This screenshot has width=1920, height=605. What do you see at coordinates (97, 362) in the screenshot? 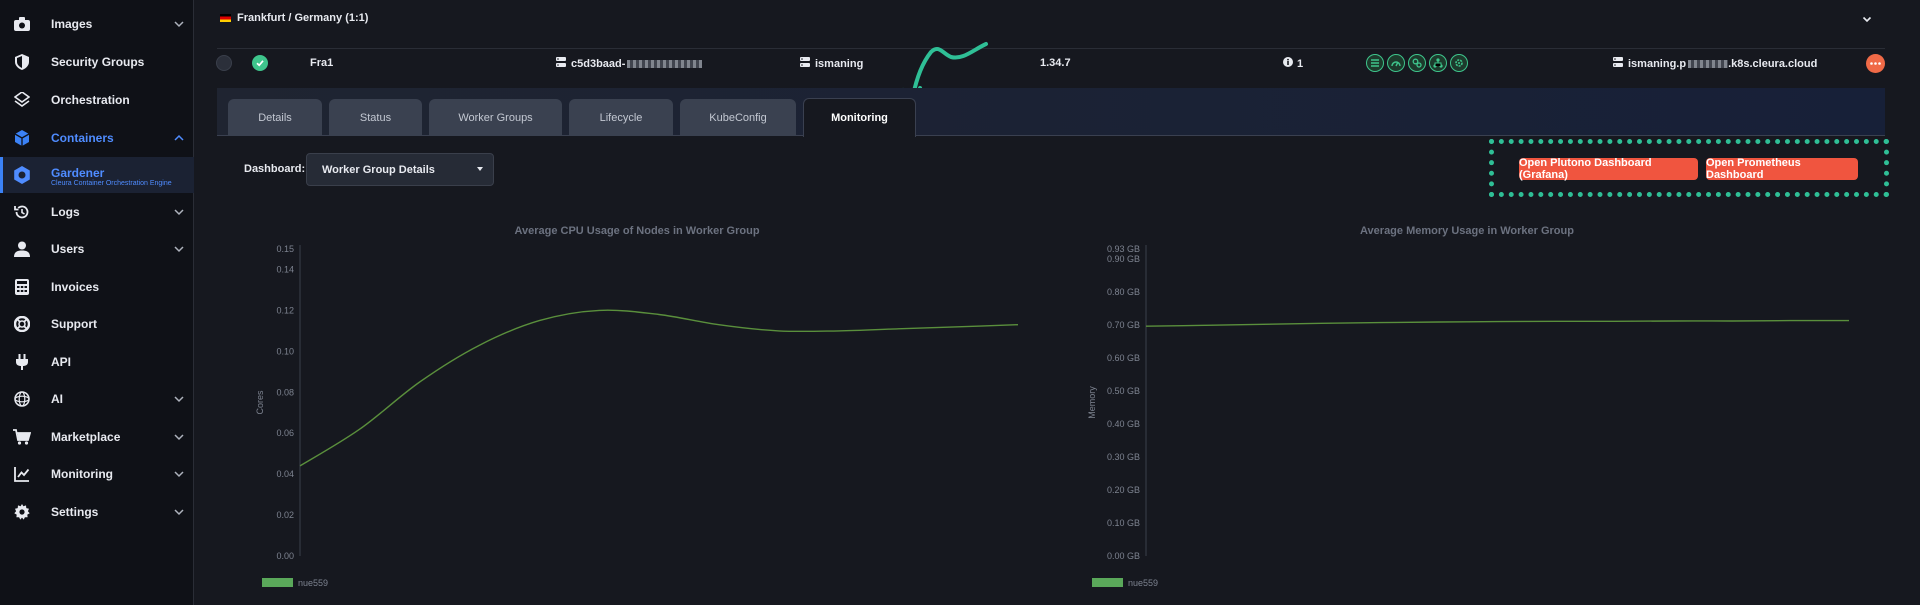
I see `sidebar-item-api: API` at bounding box center [97, 362].